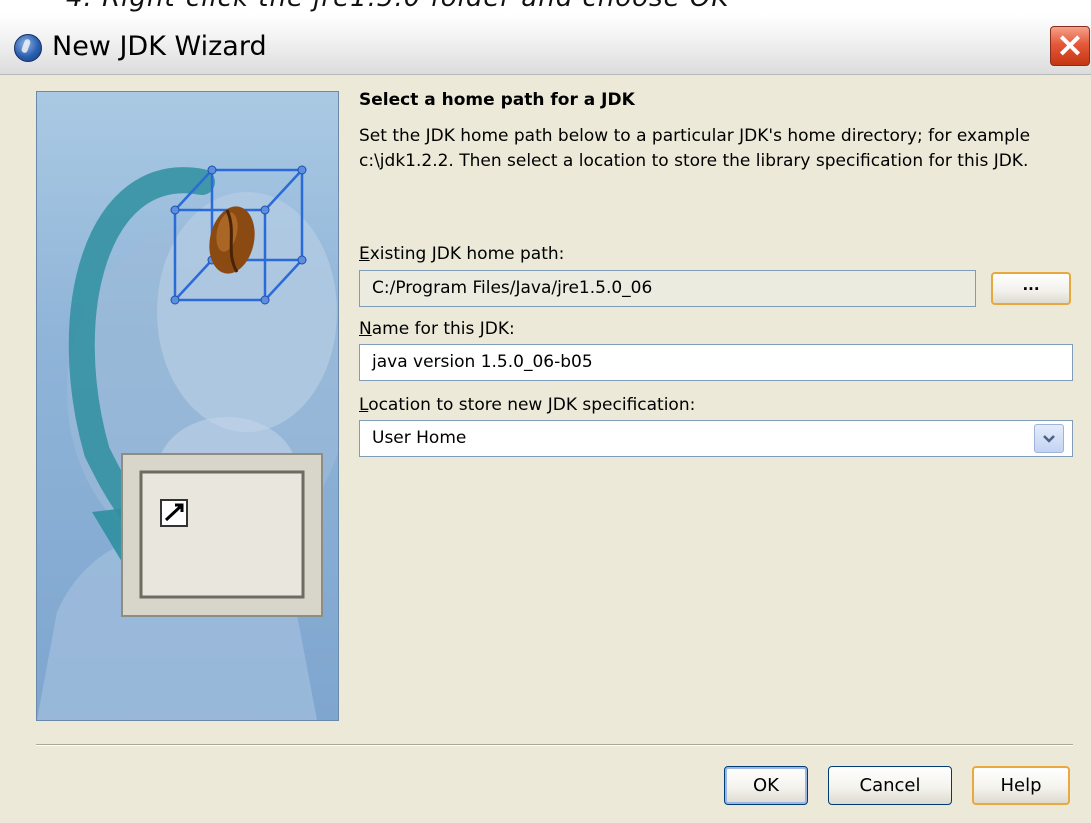  What do you see at coordinates (532, 405) in the screenshot?
I see `location-label-text: ocation to store new JDK specification:` at bounding box center [532, 405].